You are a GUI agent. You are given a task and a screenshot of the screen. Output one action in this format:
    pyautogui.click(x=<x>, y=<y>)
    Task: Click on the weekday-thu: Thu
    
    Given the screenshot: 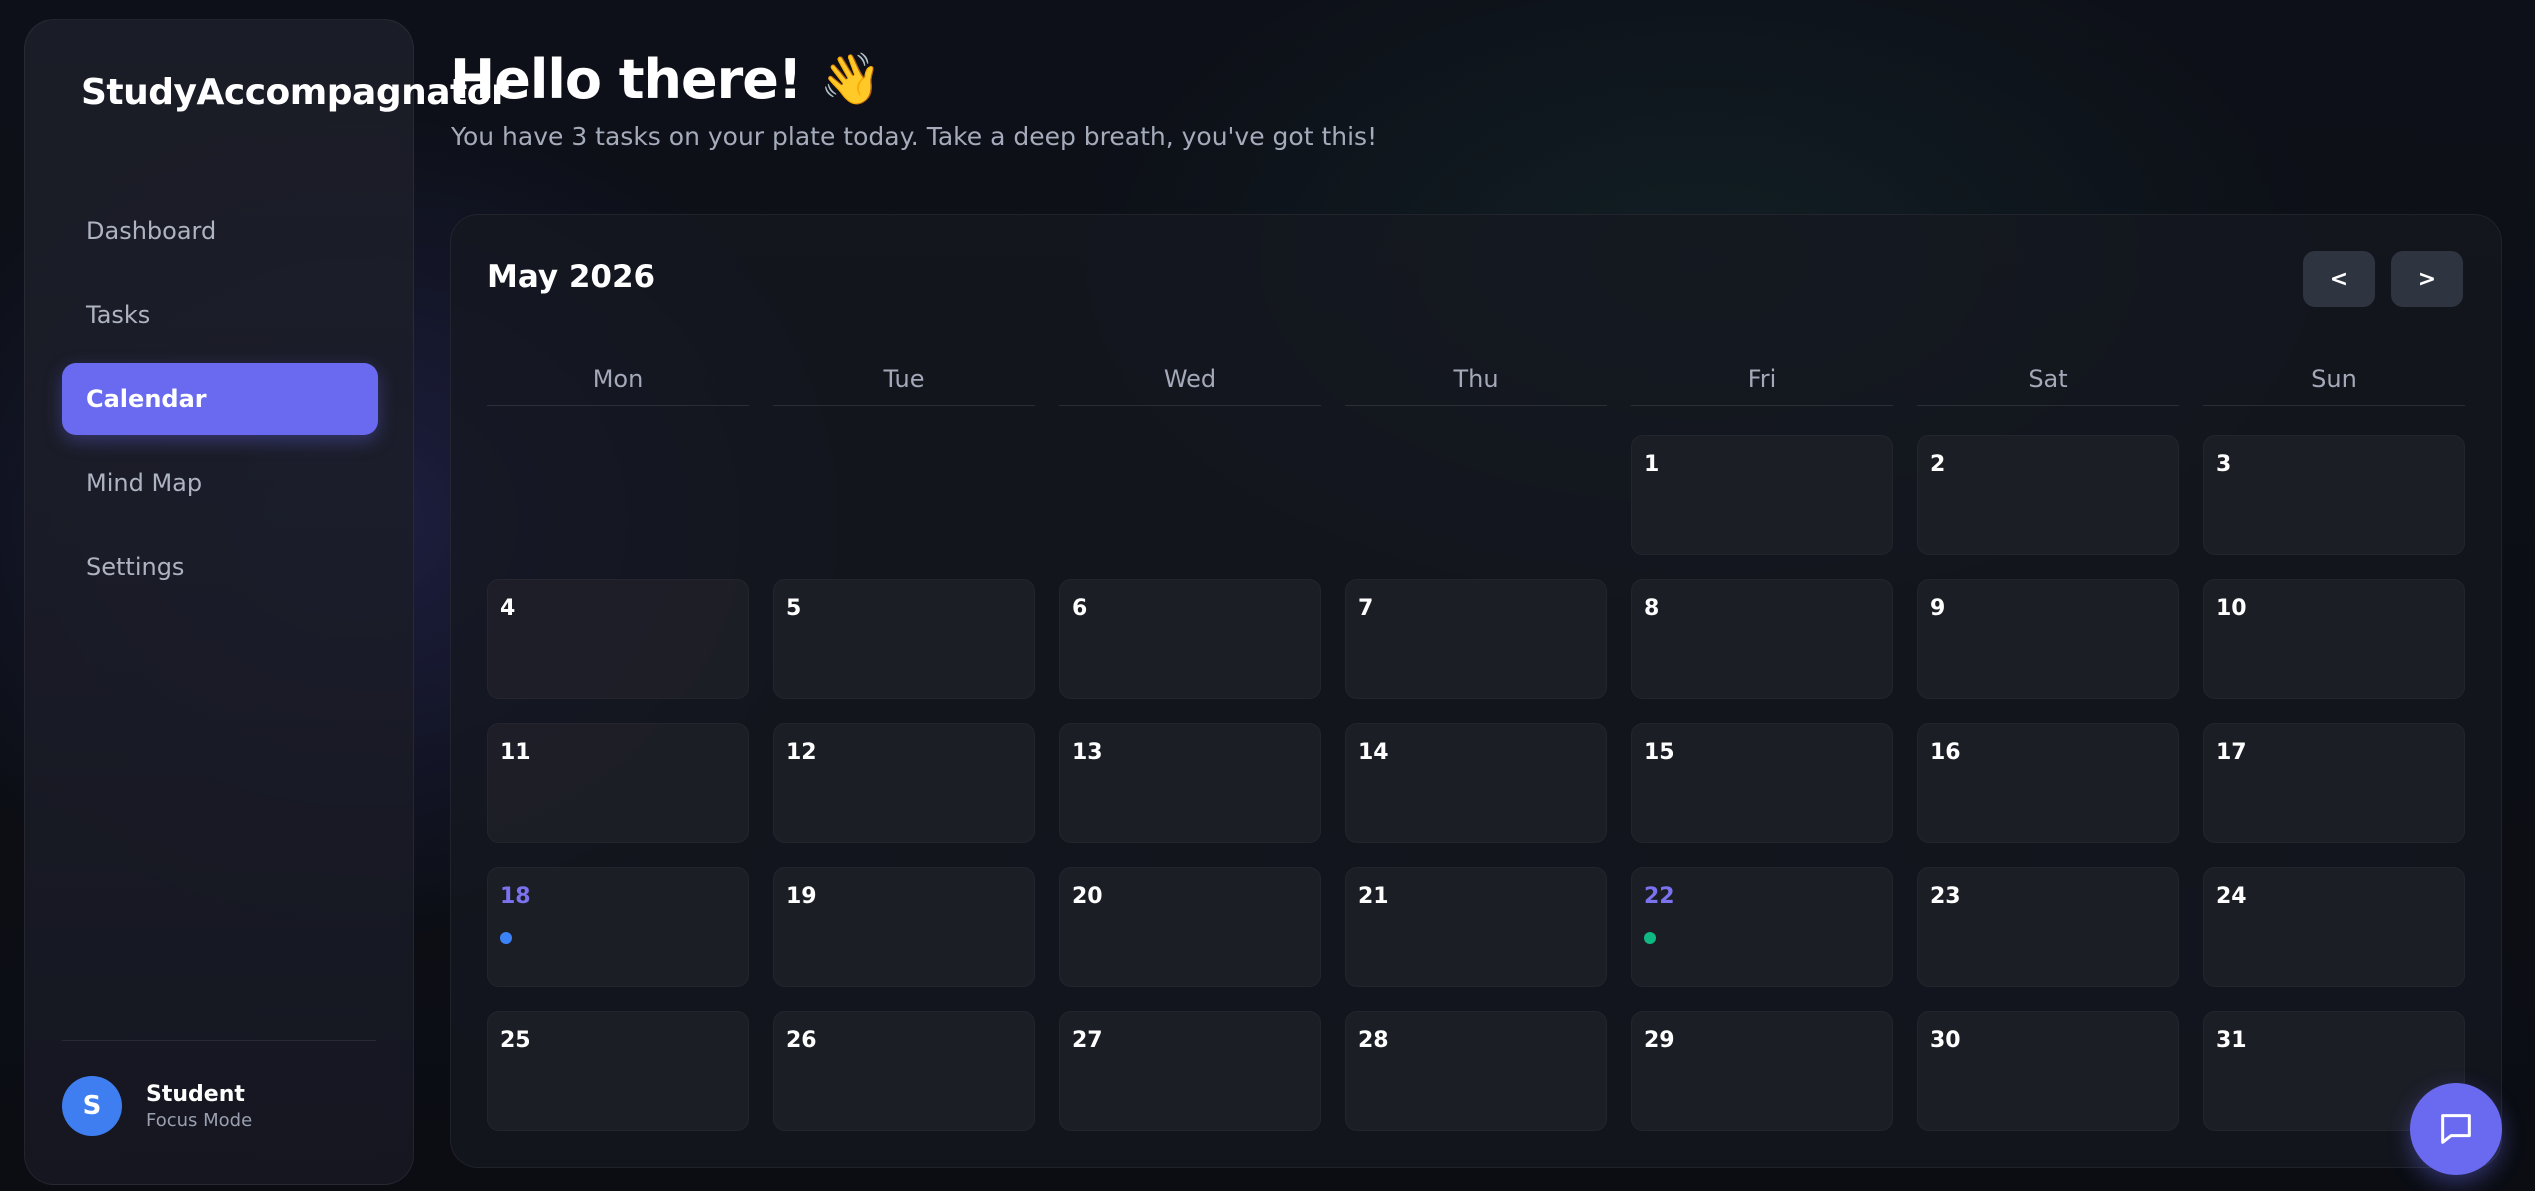 What is the action you would take?
    pyautogui.click(x=1476, y=385)
    